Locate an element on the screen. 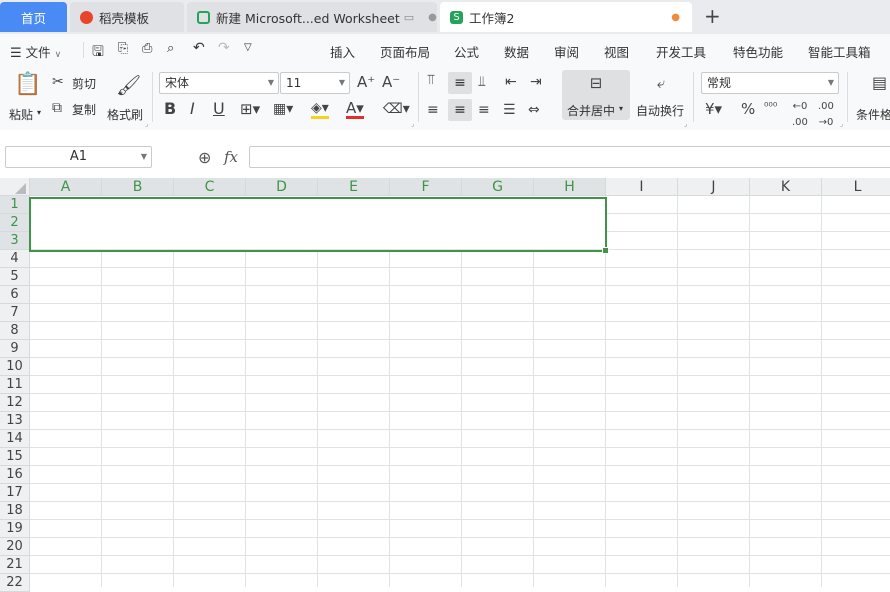  column-header-a: A is located at coordinates (66, 187).